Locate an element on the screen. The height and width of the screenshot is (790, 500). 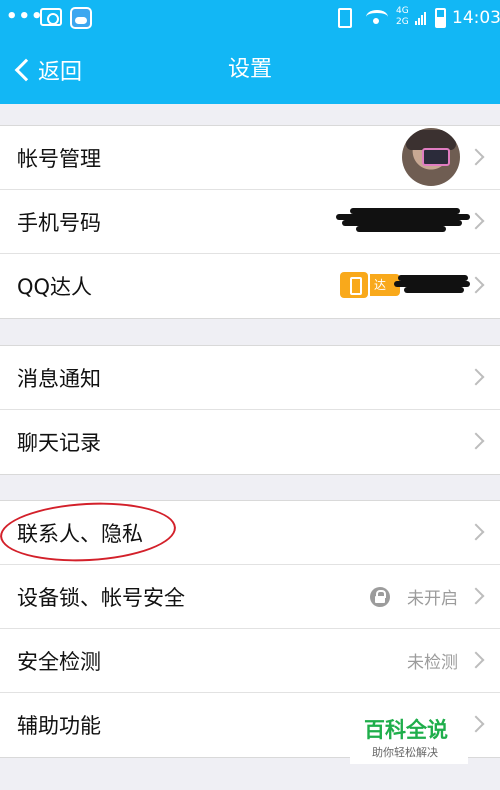
watermark-subtitle: 助你轻松解决 is located at coordinates (405, 752).